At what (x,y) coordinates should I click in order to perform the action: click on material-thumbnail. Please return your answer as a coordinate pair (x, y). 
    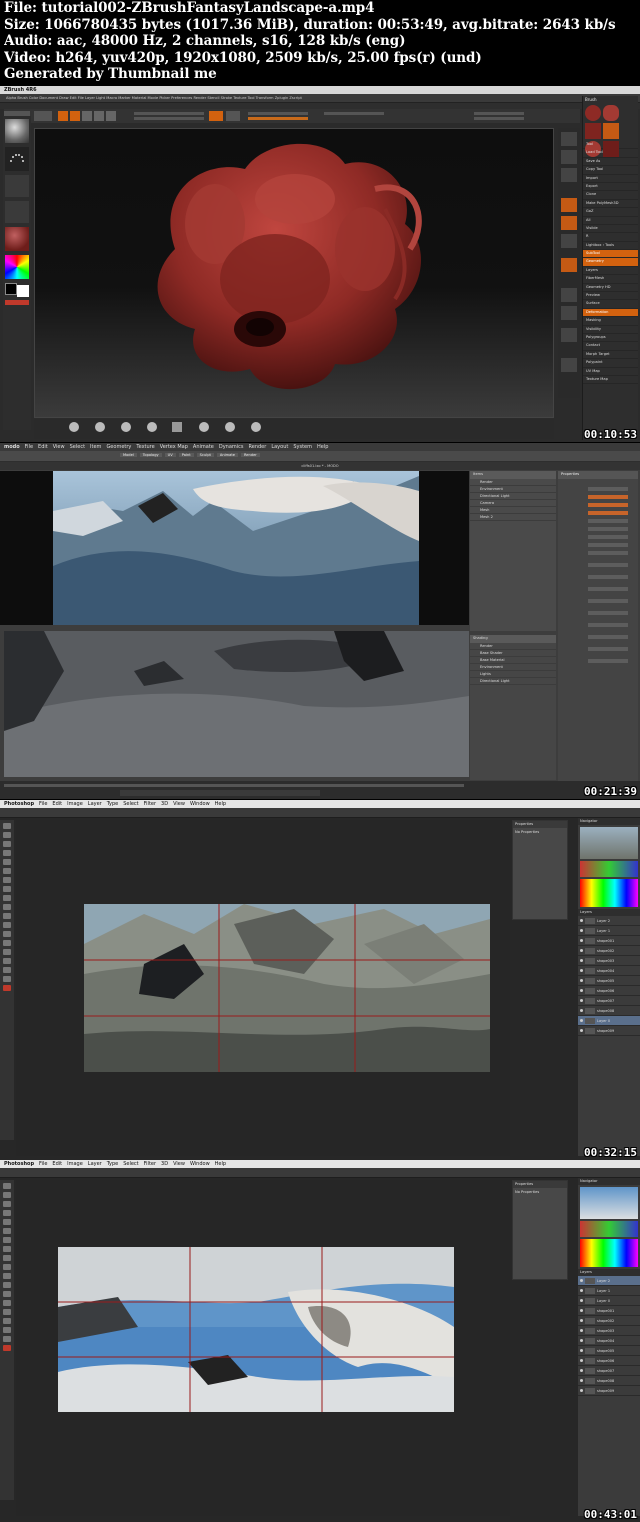
    Looking at the image, I should click on (17, 239).